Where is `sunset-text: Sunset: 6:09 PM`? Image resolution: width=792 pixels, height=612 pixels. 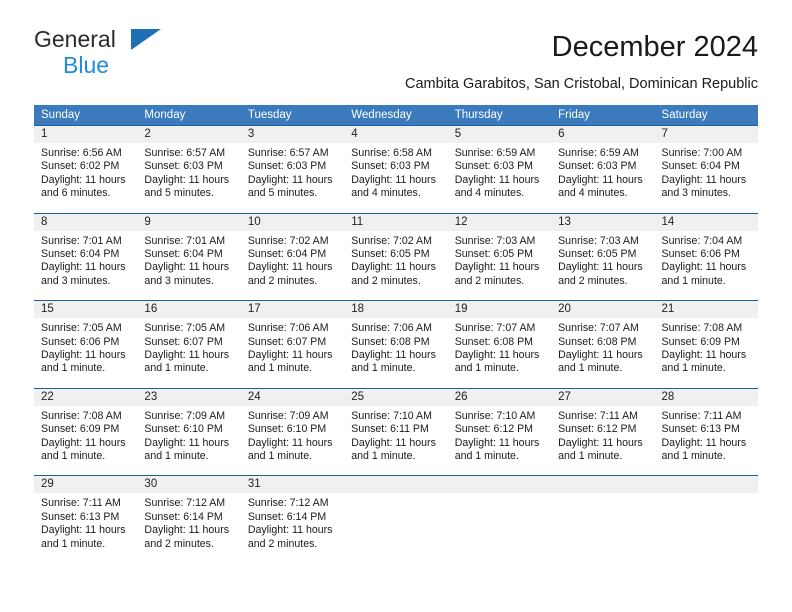 sunset-text: Sunset: 6:09 PM is located at coordinates (80, 429).